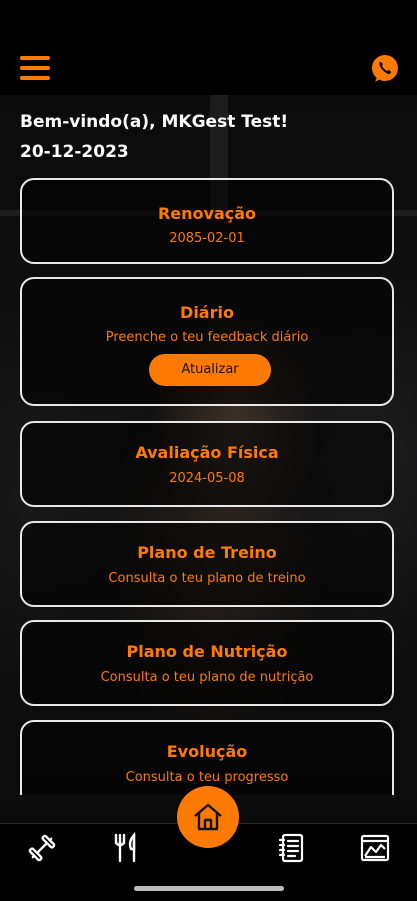  What do you see at coordinates (385, 69) in the screenshot?
I see `whatsapp-icon` at bounding box center [385, 69].